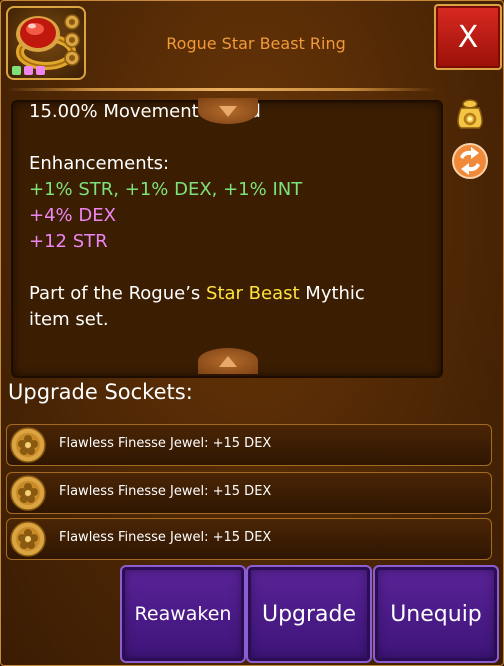 This screenshot has width=504, height=666. I want to click on set-description-line-2: item set., so click(69, 319).